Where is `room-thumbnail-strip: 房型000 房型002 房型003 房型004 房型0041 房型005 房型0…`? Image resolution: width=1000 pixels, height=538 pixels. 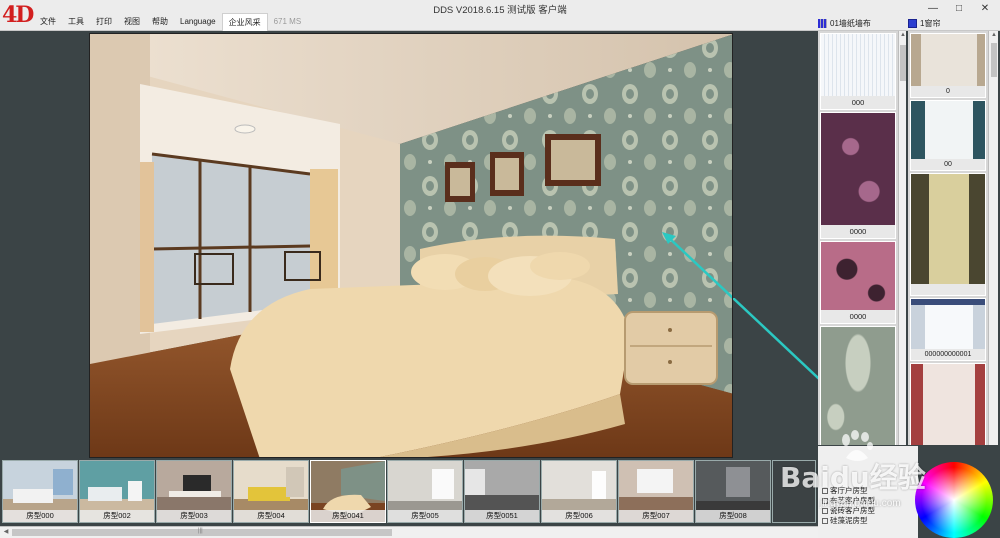
room-thumbnail-strip: 房型000 房型002 房型003 房型004 房型0041 房型005 房型0… is located at coordinates (409, 491).